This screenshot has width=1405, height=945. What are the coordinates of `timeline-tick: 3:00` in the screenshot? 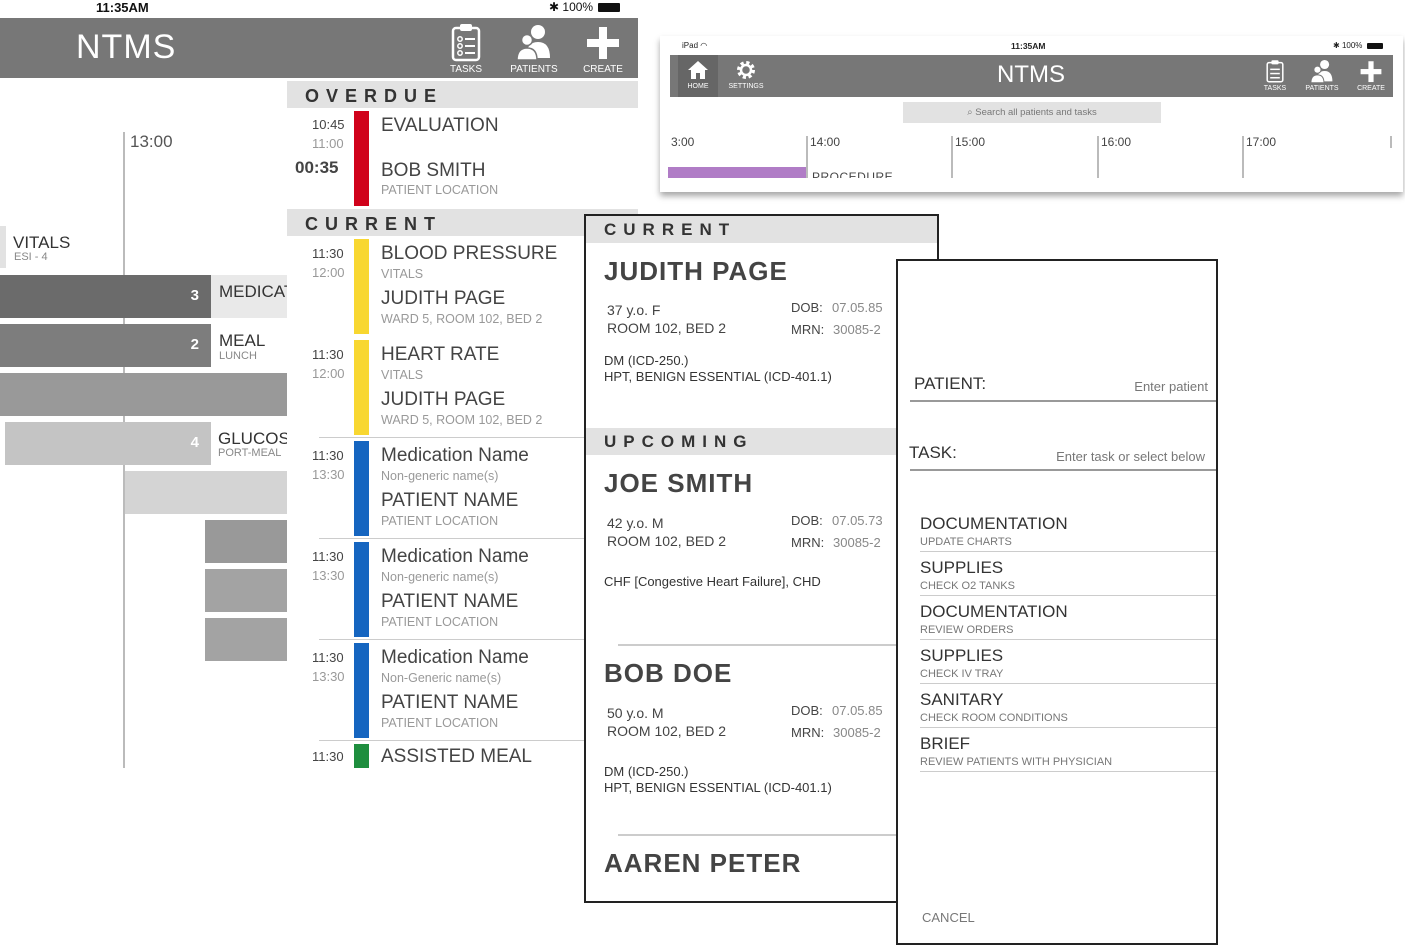 It's located at (683, 142).